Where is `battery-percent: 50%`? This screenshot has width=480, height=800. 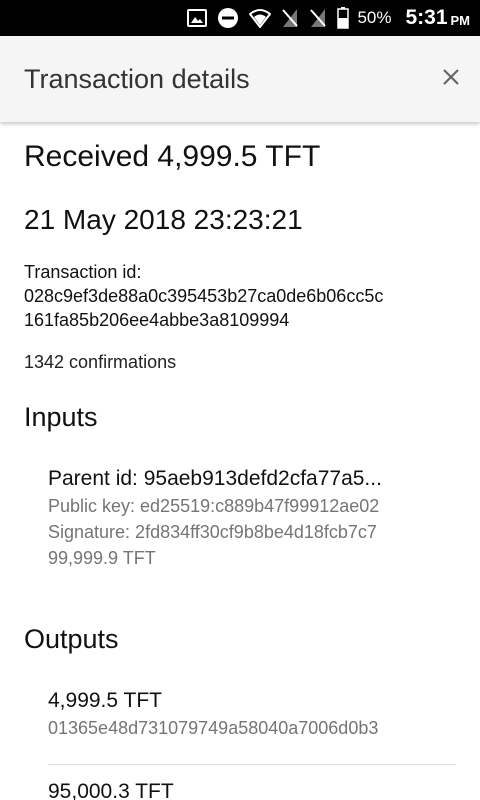
battery-percent: 50% is located at coordinates (374, 17).